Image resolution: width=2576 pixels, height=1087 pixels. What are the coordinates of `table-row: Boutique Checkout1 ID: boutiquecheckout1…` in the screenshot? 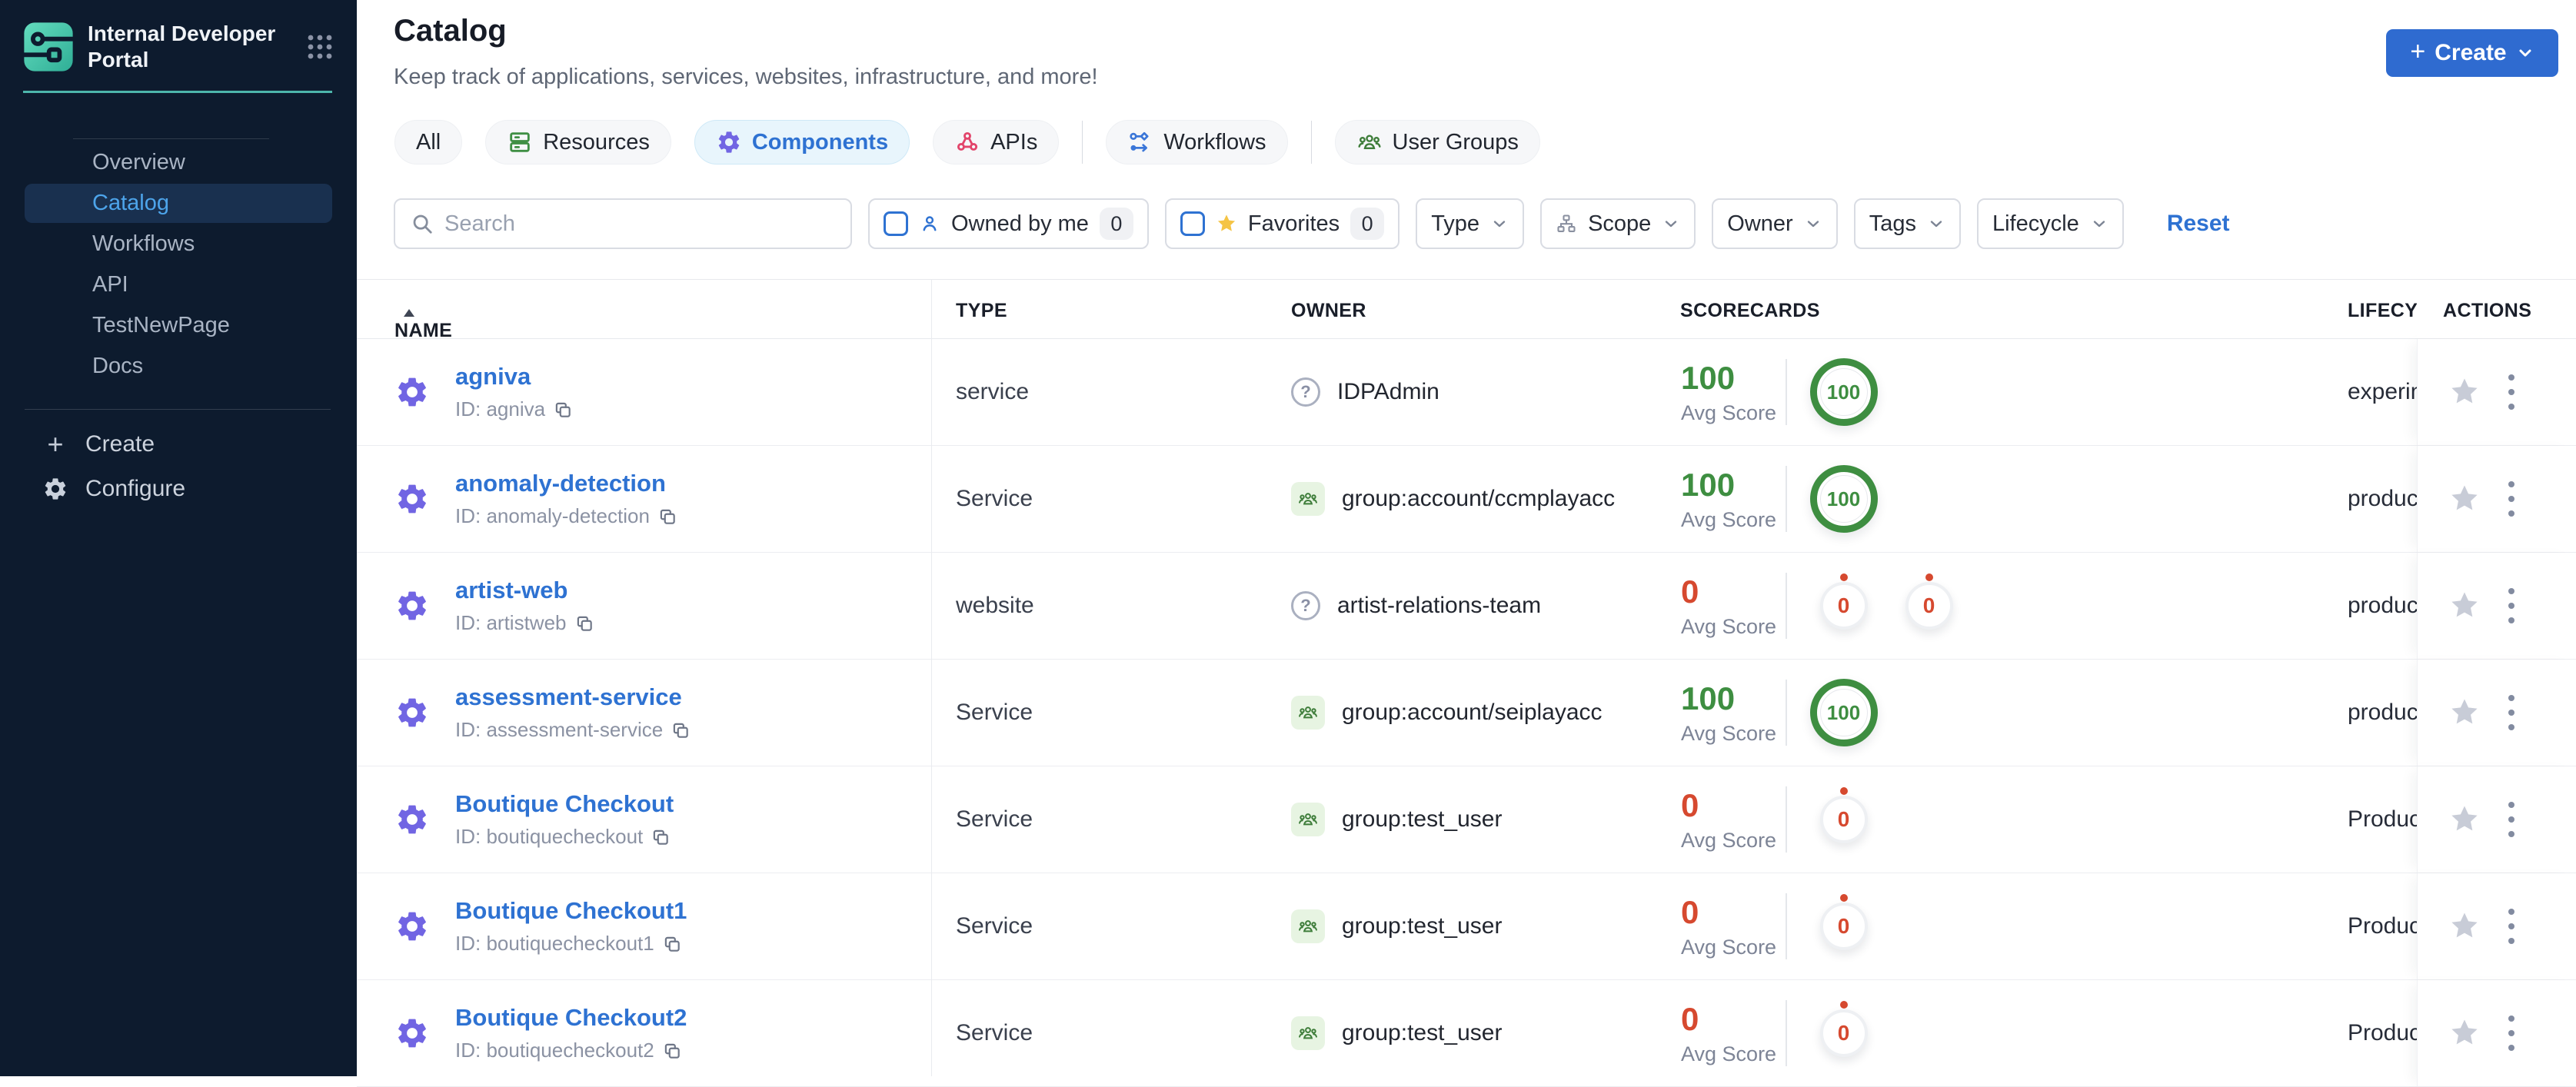 It's located at (1467, 926).